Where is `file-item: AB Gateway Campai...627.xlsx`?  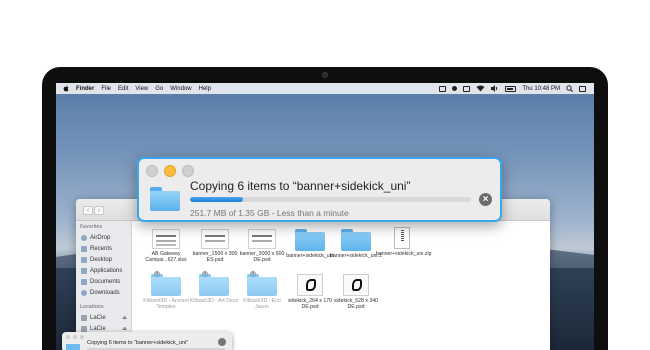 file-item: AB Gateway Campai...627.xlsx is located at coordinates (166, 246).